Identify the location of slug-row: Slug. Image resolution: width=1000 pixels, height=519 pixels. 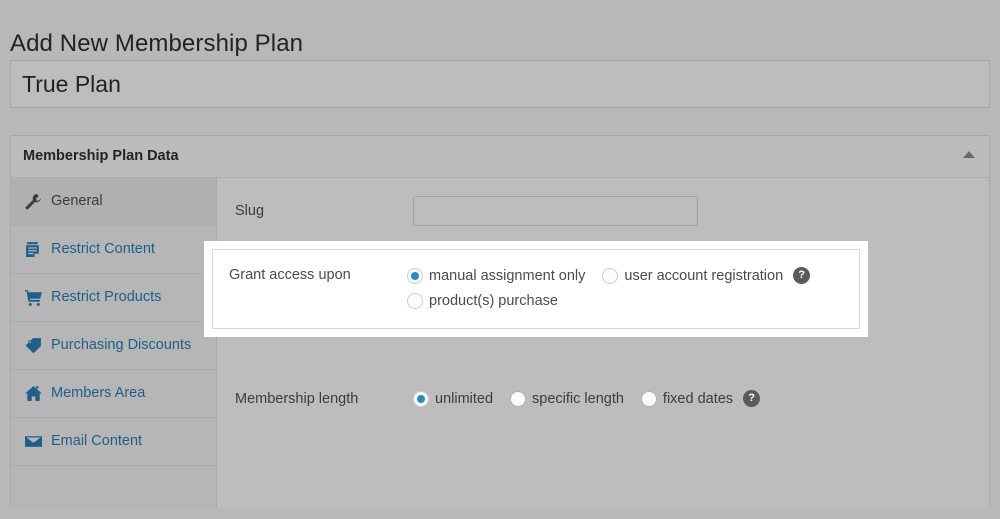
(603, 211).